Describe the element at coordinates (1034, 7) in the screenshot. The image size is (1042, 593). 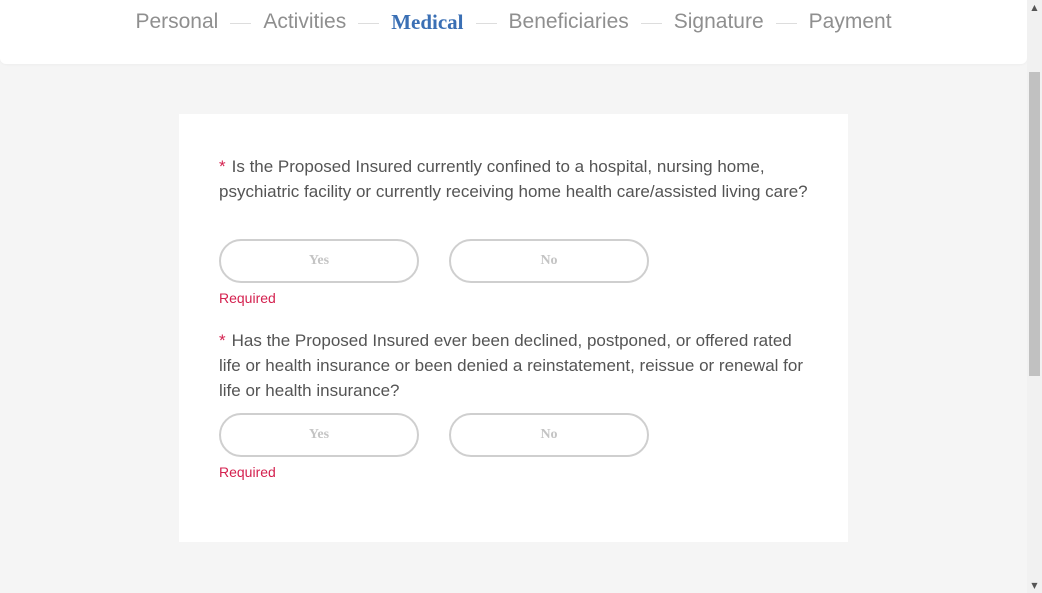
I see `scroll-up-arrow-icon: ▲` at that location.